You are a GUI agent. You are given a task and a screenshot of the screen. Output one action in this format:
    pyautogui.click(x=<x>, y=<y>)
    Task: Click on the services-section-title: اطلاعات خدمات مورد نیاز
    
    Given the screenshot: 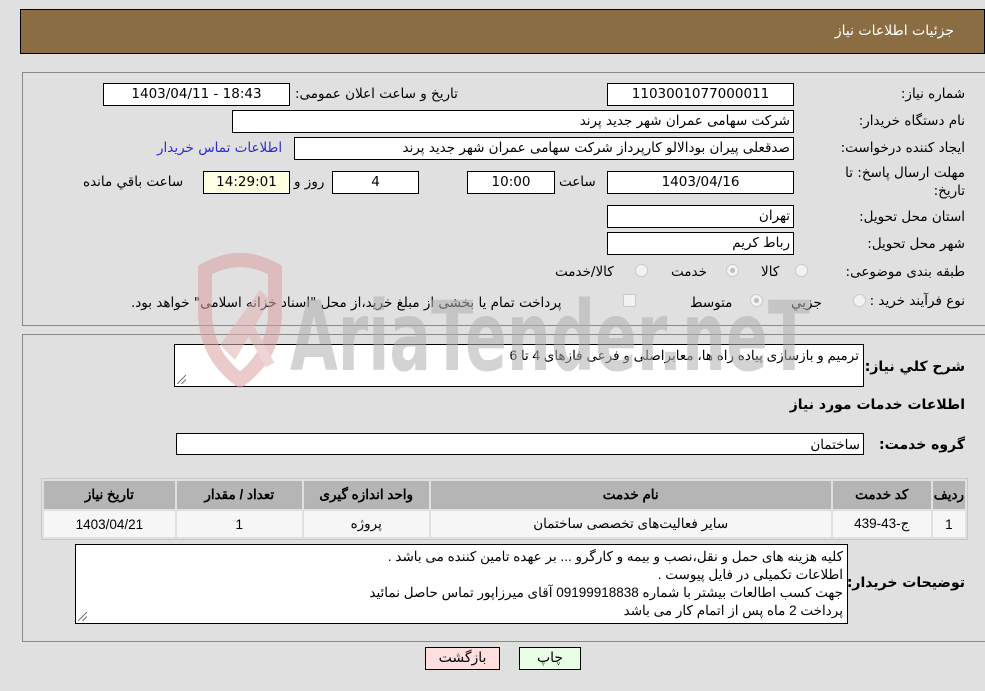 What is the action you would take?
    pyautogui.click(x=877, y=405)
    